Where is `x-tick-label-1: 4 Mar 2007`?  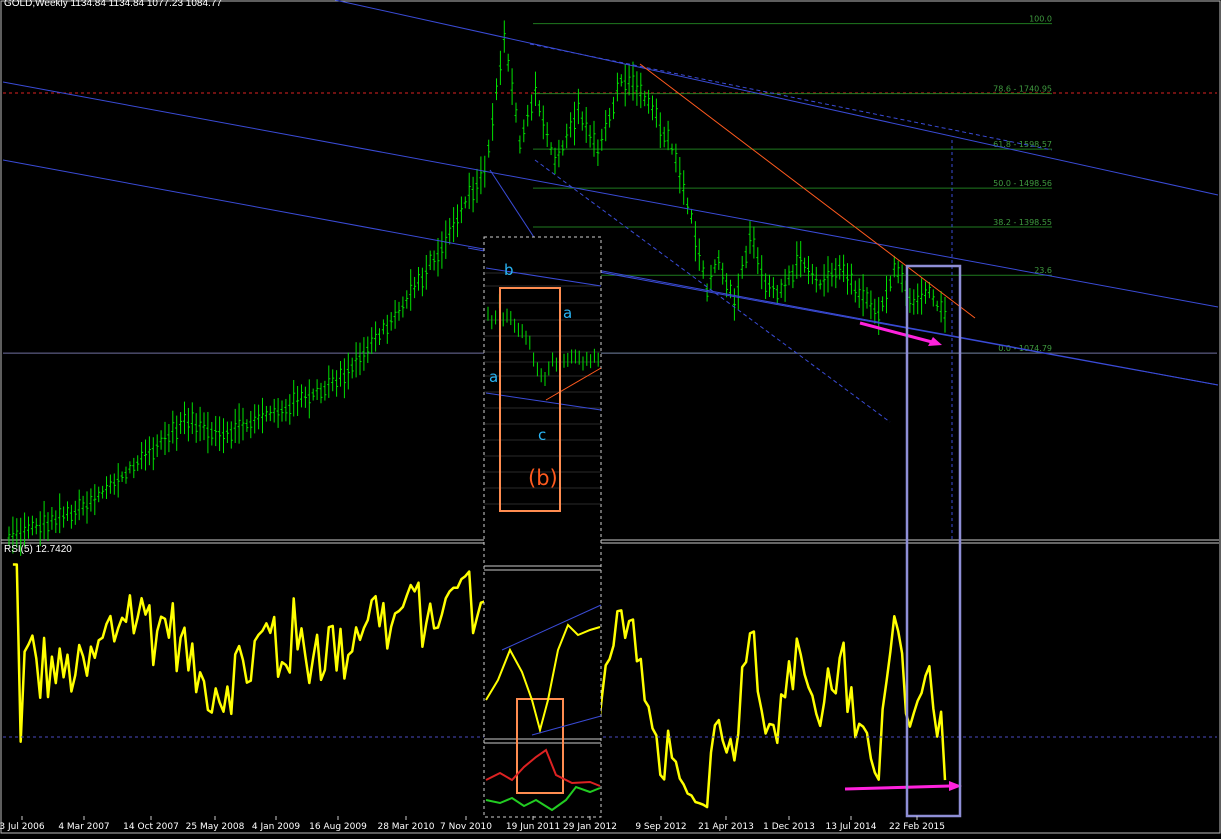
x-tick-label-1: 4 Mar 2007 is located at coordinates (83, 827).